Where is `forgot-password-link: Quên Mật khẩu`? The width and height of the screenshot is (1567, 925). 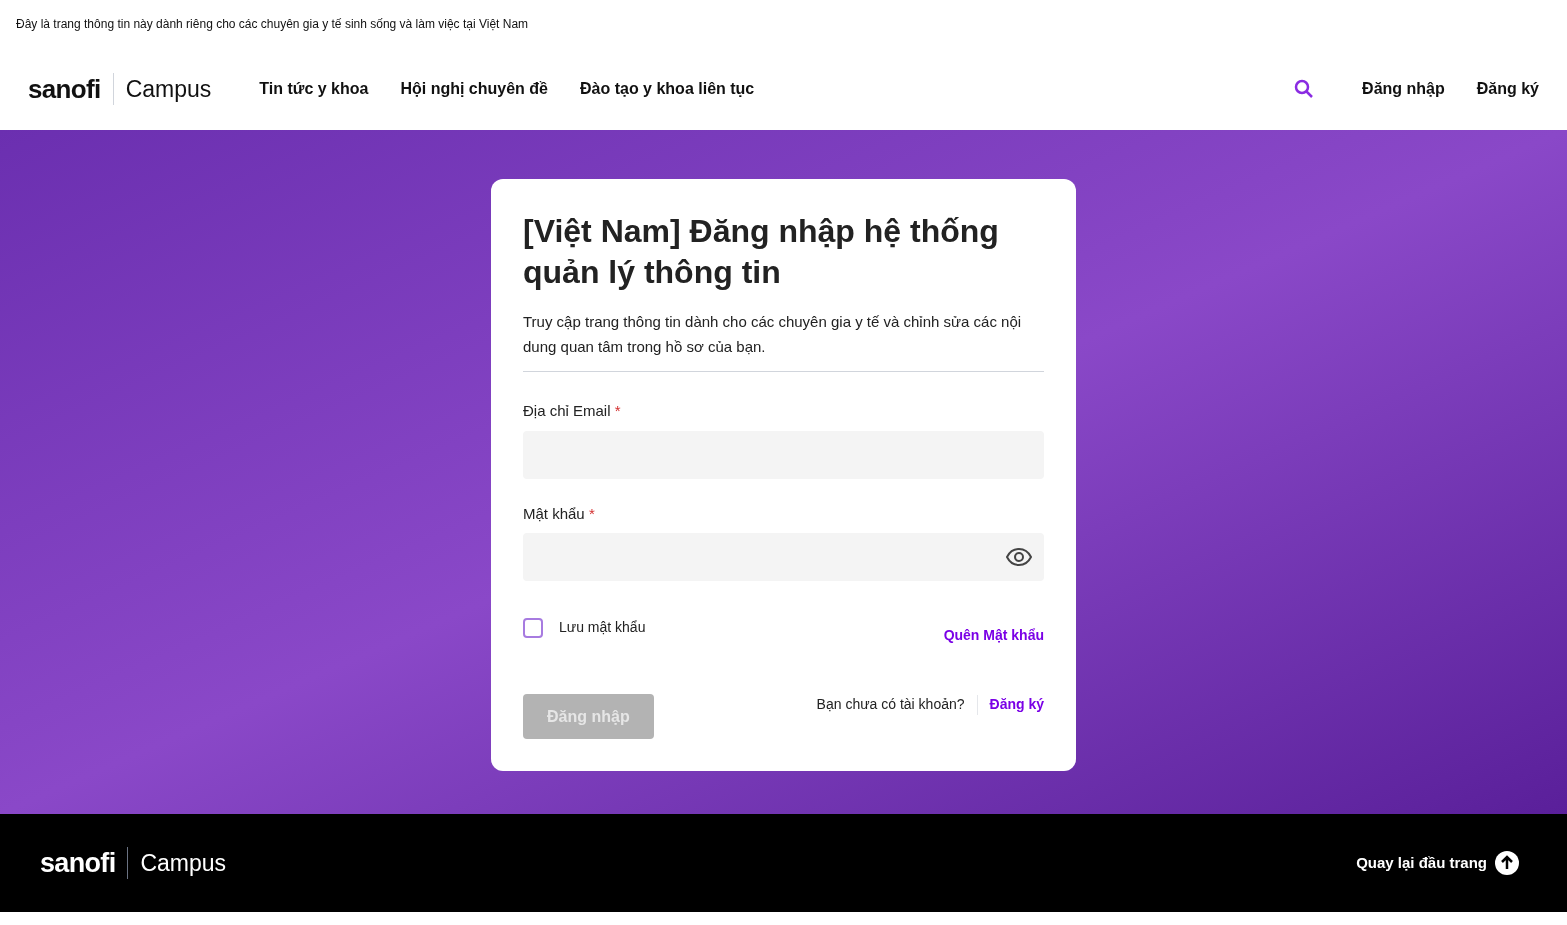
forgot-password-link: Quên Mật khẩu is located at coordinates (993, 635).